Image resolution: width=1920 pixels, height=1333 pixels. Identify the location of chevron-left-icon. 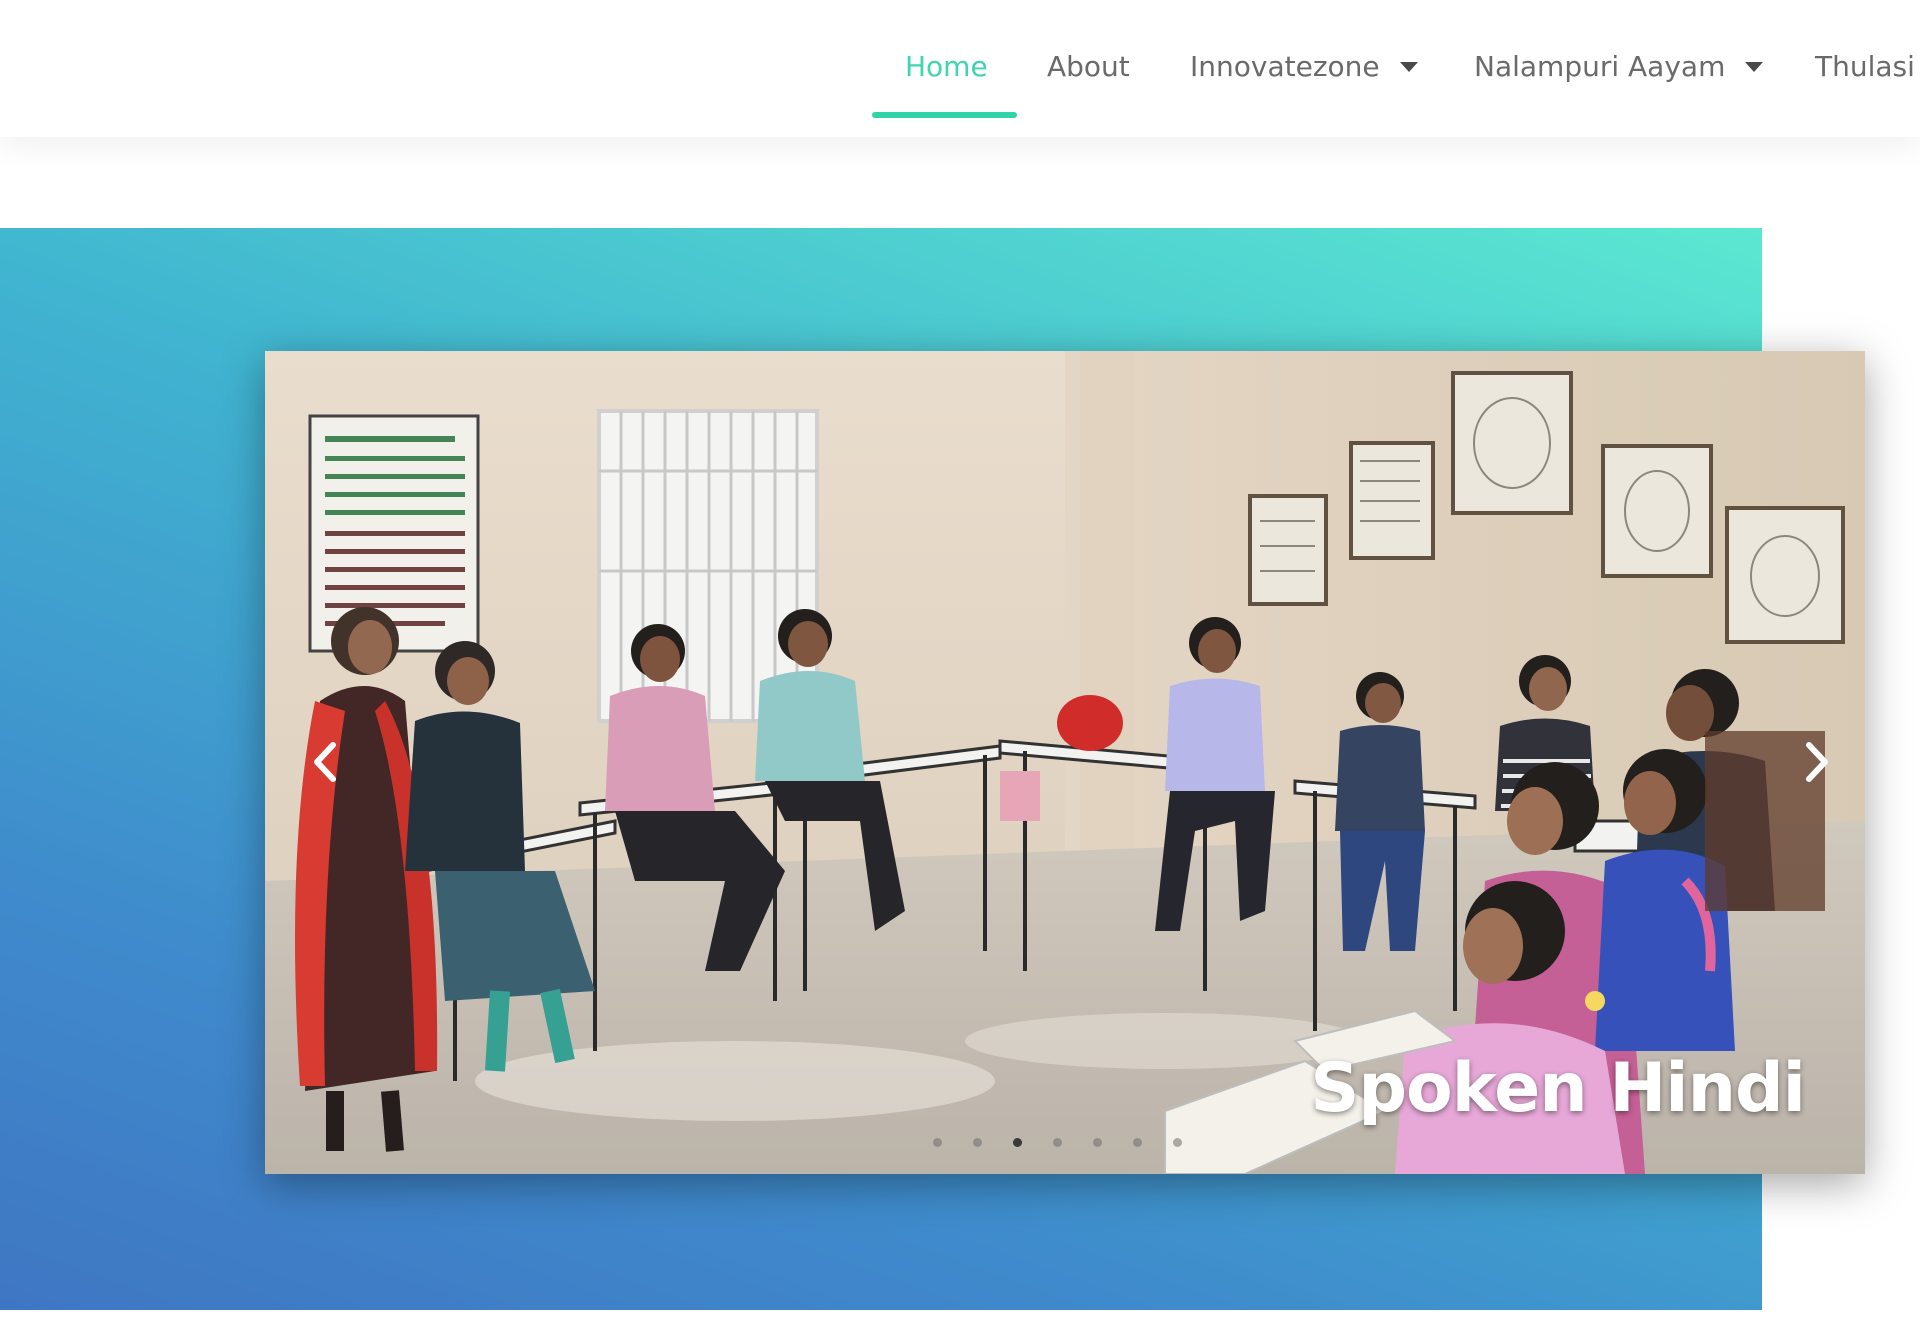
(325, 762).